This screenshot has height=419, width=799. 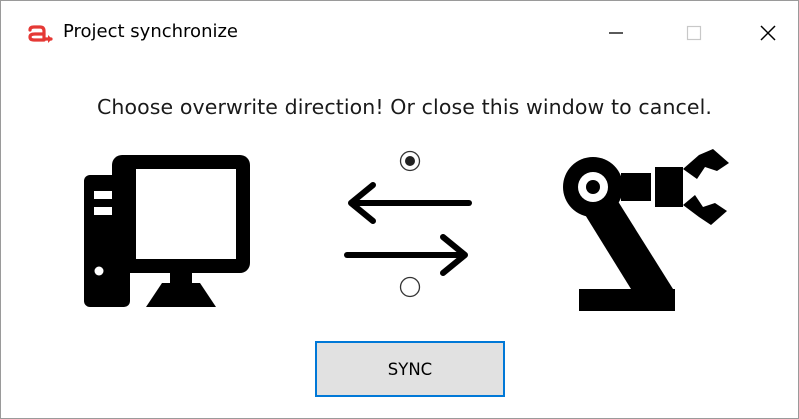 I want to click on arrow-right-icon, so click(x=408, y=255).